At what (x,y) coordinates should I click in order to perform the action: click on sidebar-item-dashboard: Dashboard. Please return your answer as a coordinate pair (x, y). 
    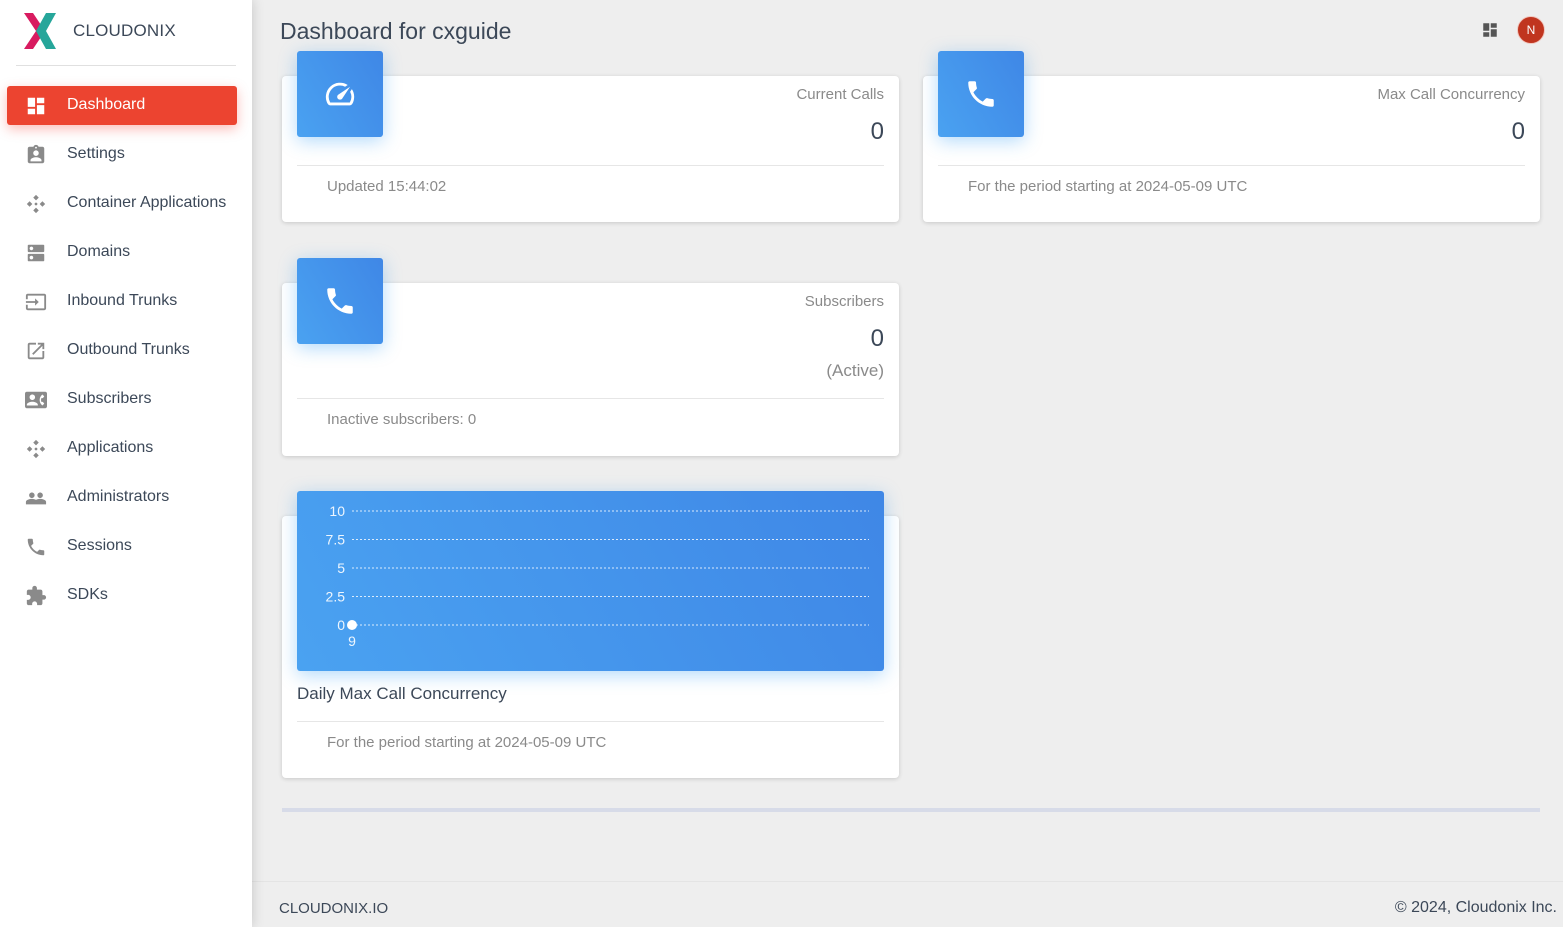
    Looking at the image, I should click on (122, 105).